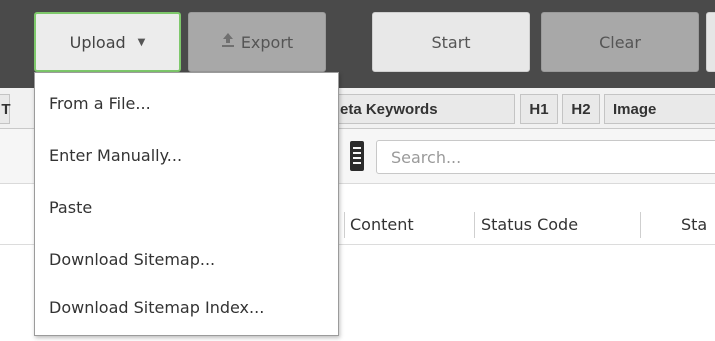 This screenshot has width=715, height=341. I want to click on upload-button-label: Upload, so click(97, 42).